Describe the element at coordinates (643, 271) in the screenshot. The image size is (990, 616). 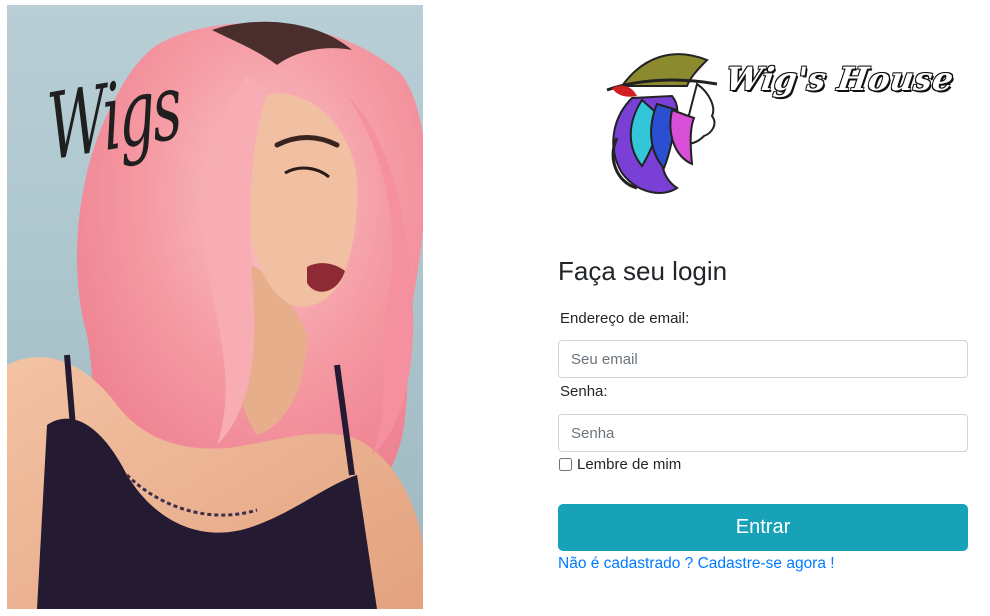
I see `page-title: Faça seu login` at that location.